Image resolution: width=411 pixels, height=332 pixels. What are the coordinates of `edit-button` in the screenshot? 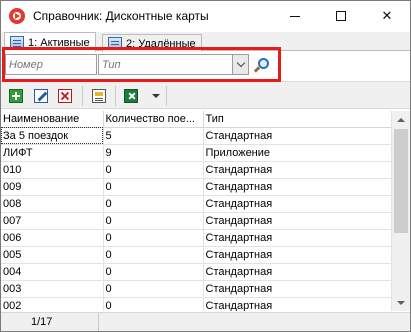 It's located at (41, 96).